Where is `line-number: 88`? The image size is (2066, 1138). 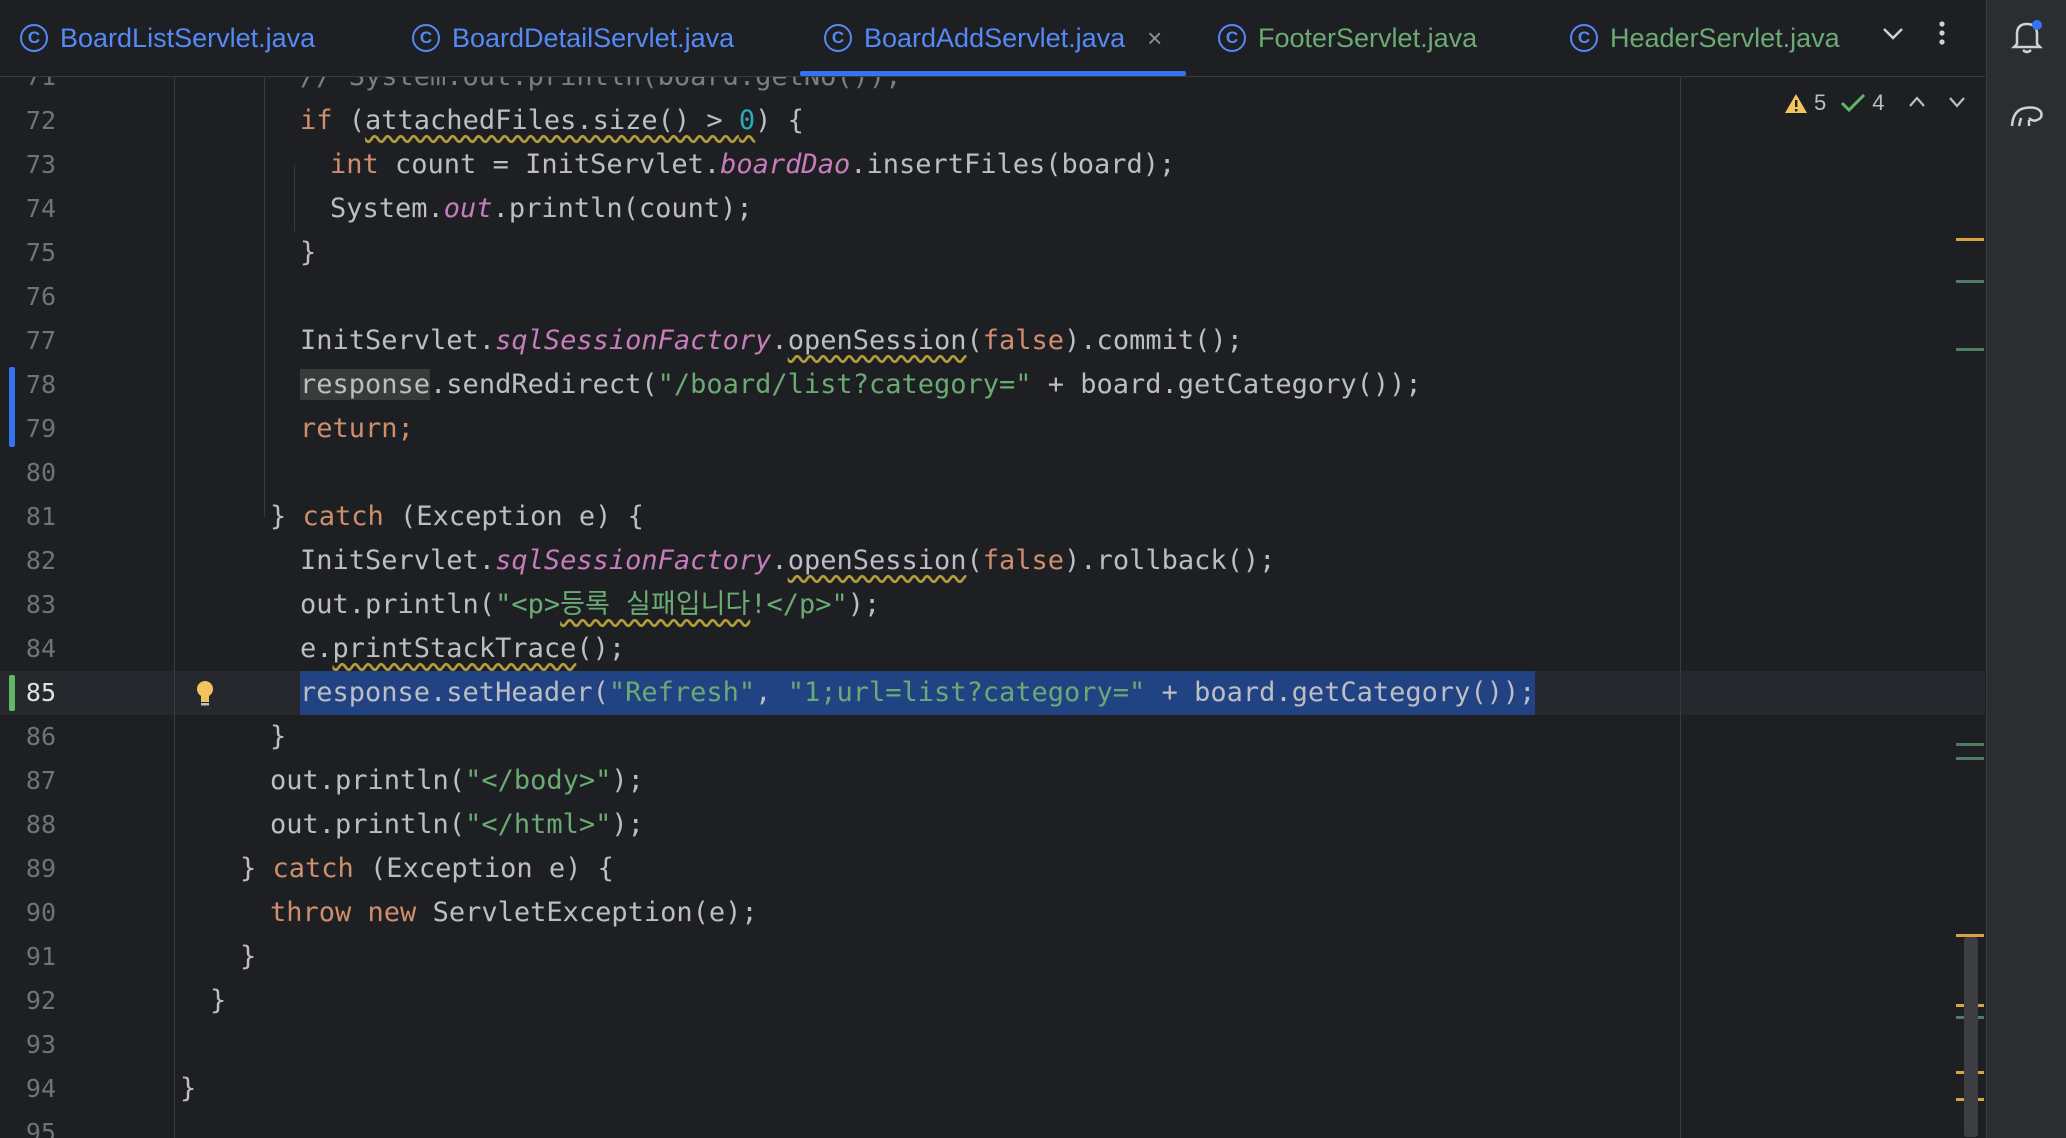 line-number: 88 is located at coordinates (40, 824).